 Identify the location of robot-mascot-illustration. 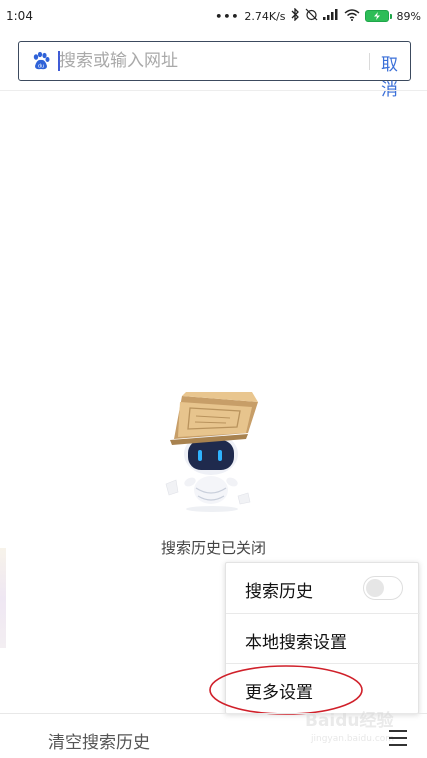
(214, 453).